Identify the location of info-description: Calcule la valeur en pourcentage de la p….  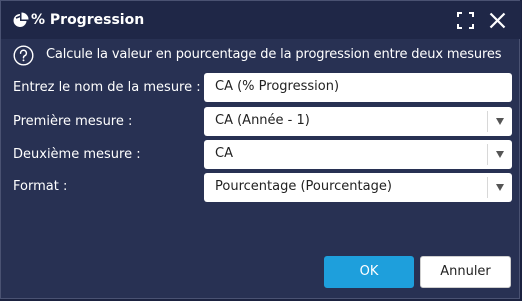
(274, 54).